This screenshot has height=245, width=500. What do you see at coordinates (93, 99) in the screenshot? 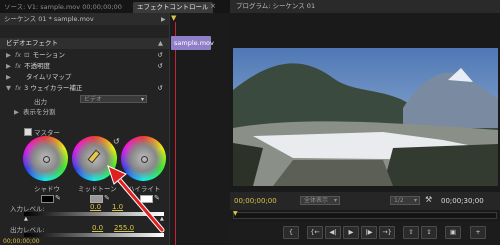
I see `output-value: ビデオ` at bounding box center [93, 99].